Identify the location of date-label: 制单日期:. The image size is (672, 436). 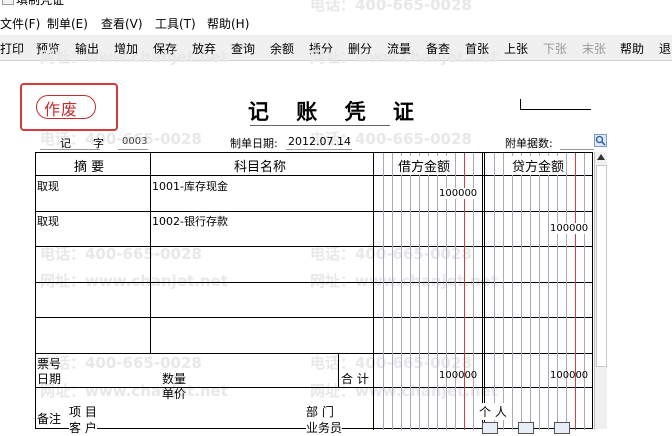
(254, 143).